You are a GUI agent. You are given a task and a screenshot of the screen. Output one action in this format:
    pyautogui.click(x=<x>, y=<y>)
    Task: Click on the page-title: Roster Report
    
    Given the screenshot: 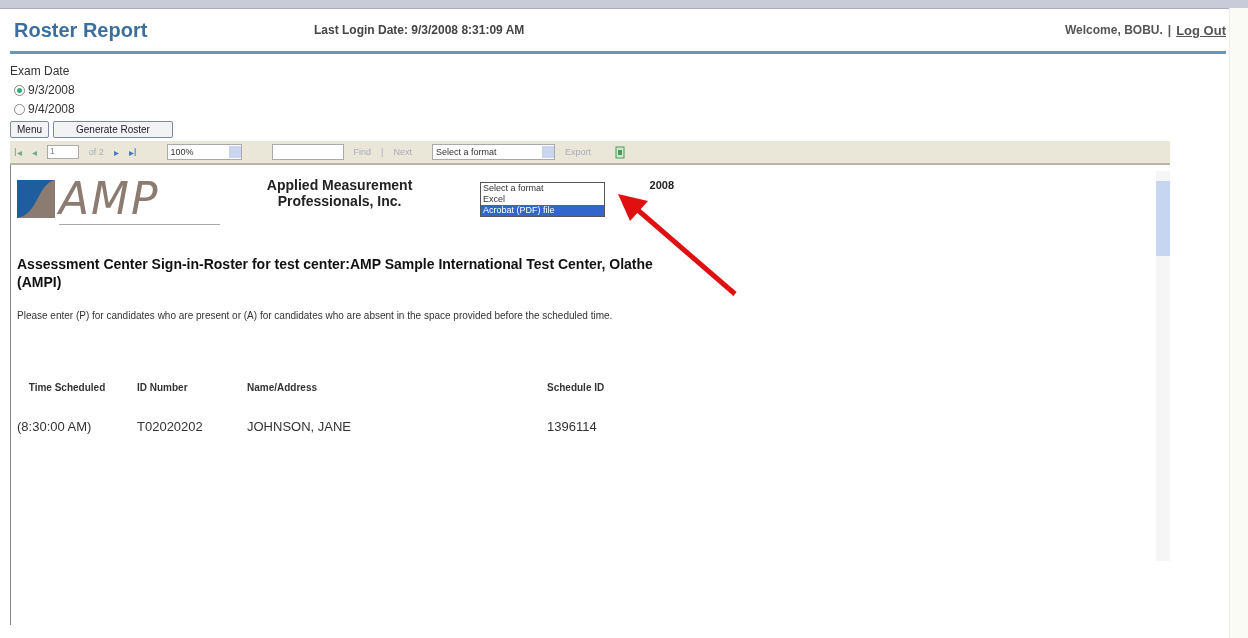 What is the action you would take?
    pyautogui.click(x=81, y=30)
    